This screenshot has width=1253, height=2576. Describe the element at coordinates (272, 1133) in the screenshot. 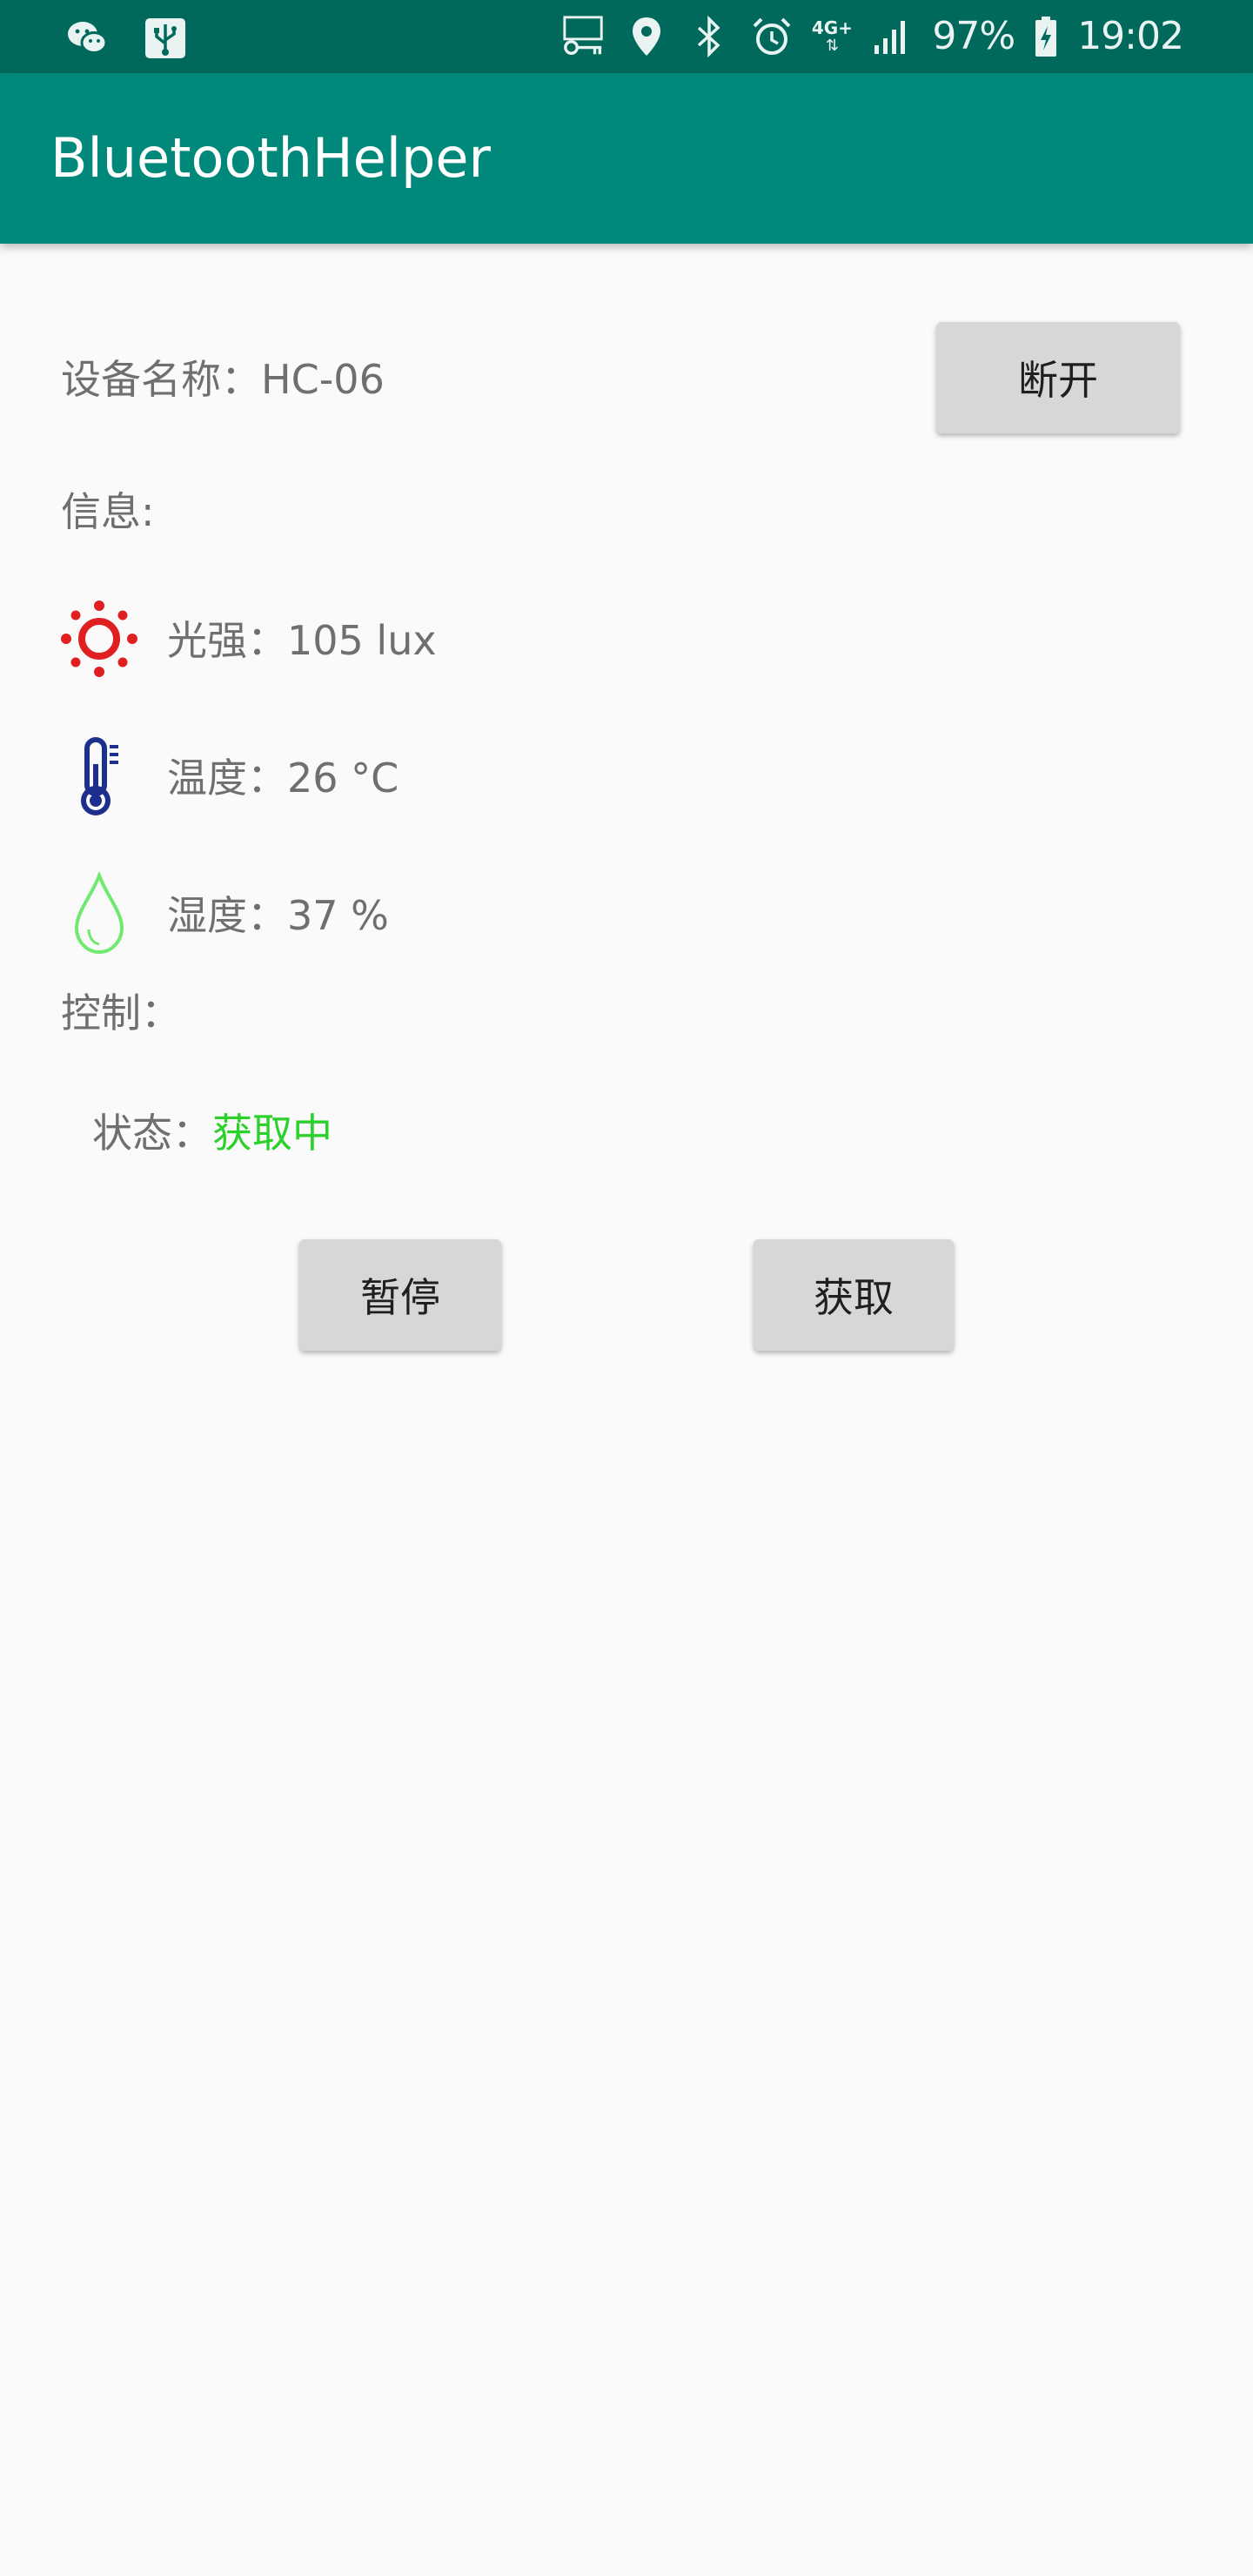

I see `status-value: 获取中` at that location.